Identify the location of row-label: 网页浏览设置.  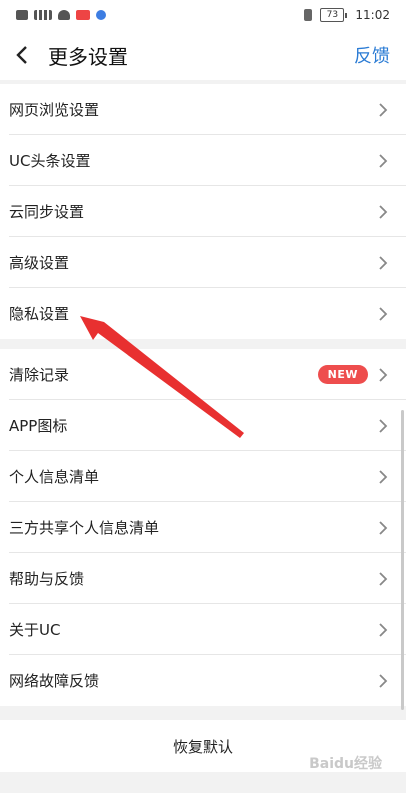
(54, 110).